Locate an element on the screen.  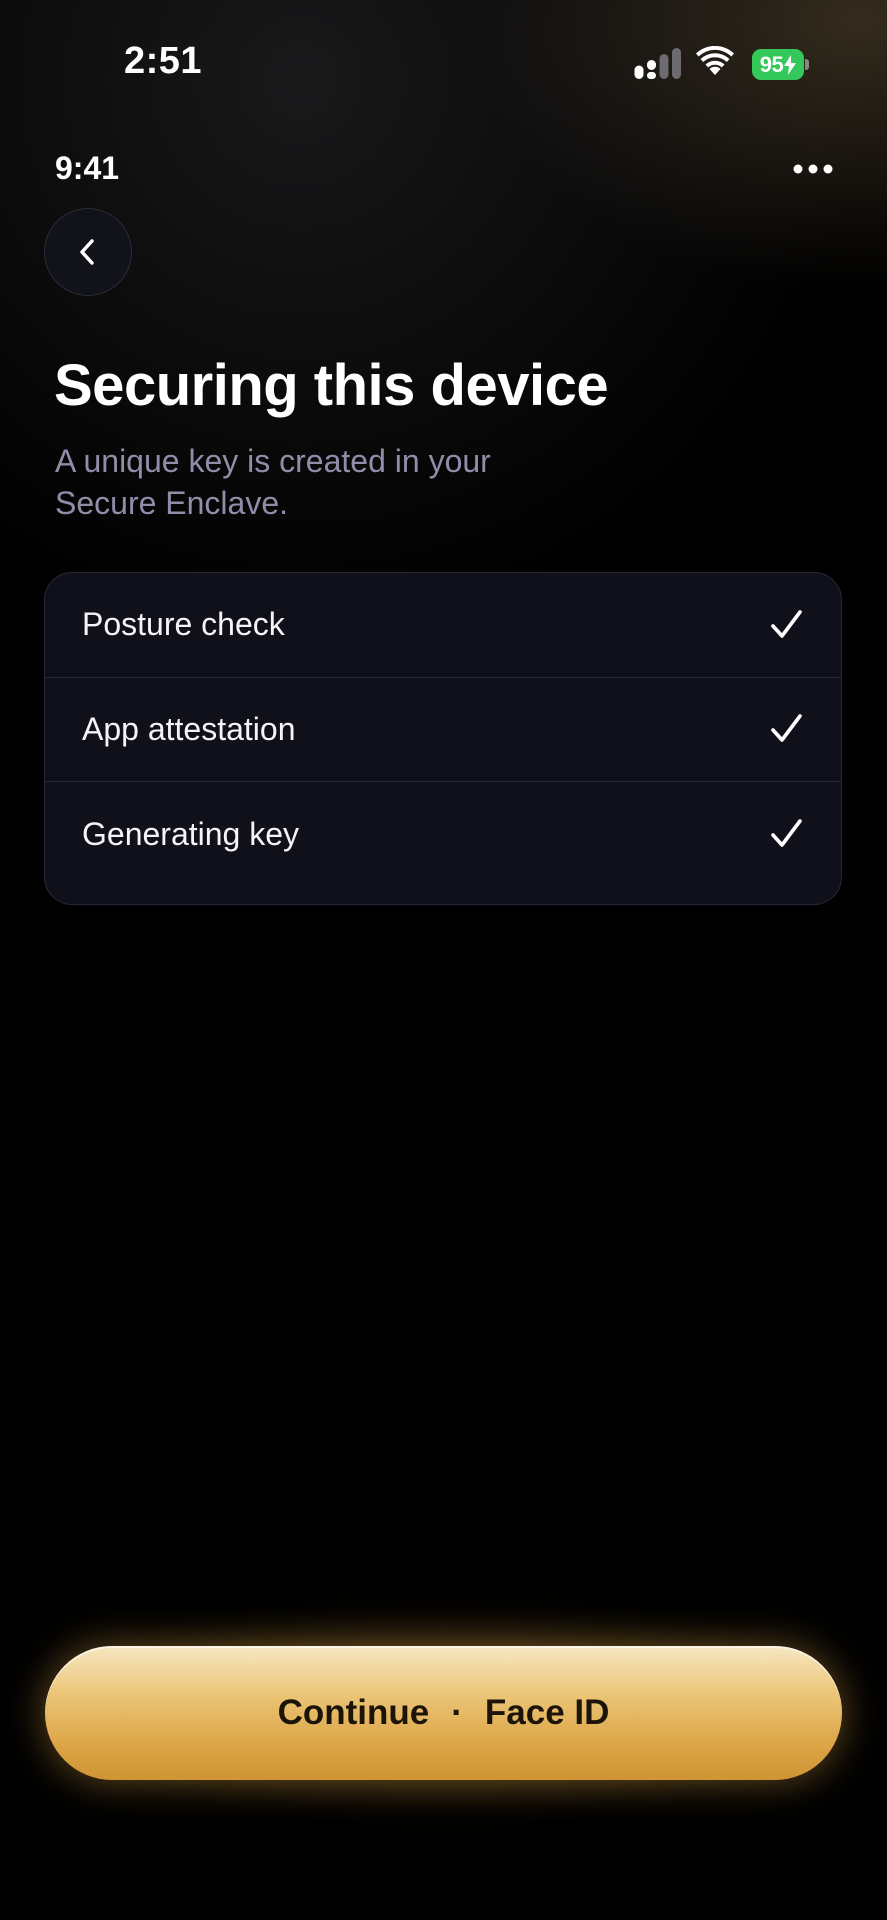
battery-cap is located at coordinates (807, 64).